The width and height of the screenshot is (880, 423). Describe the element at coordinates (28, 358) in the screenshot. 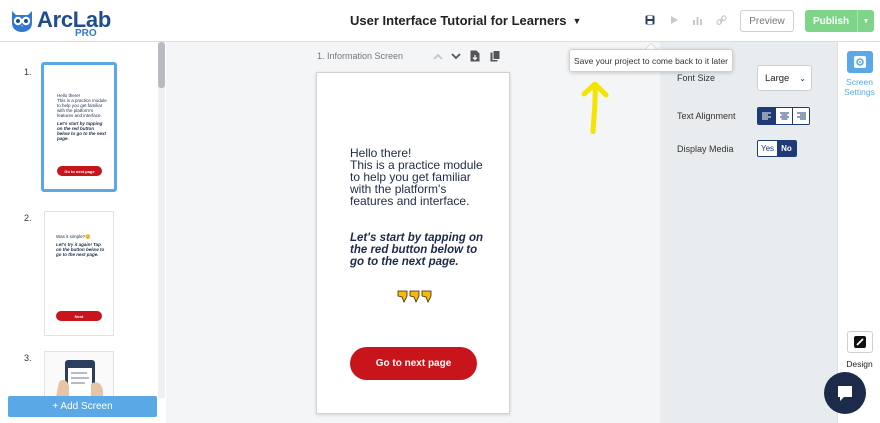

I see `screen-number: 3.` at that location.